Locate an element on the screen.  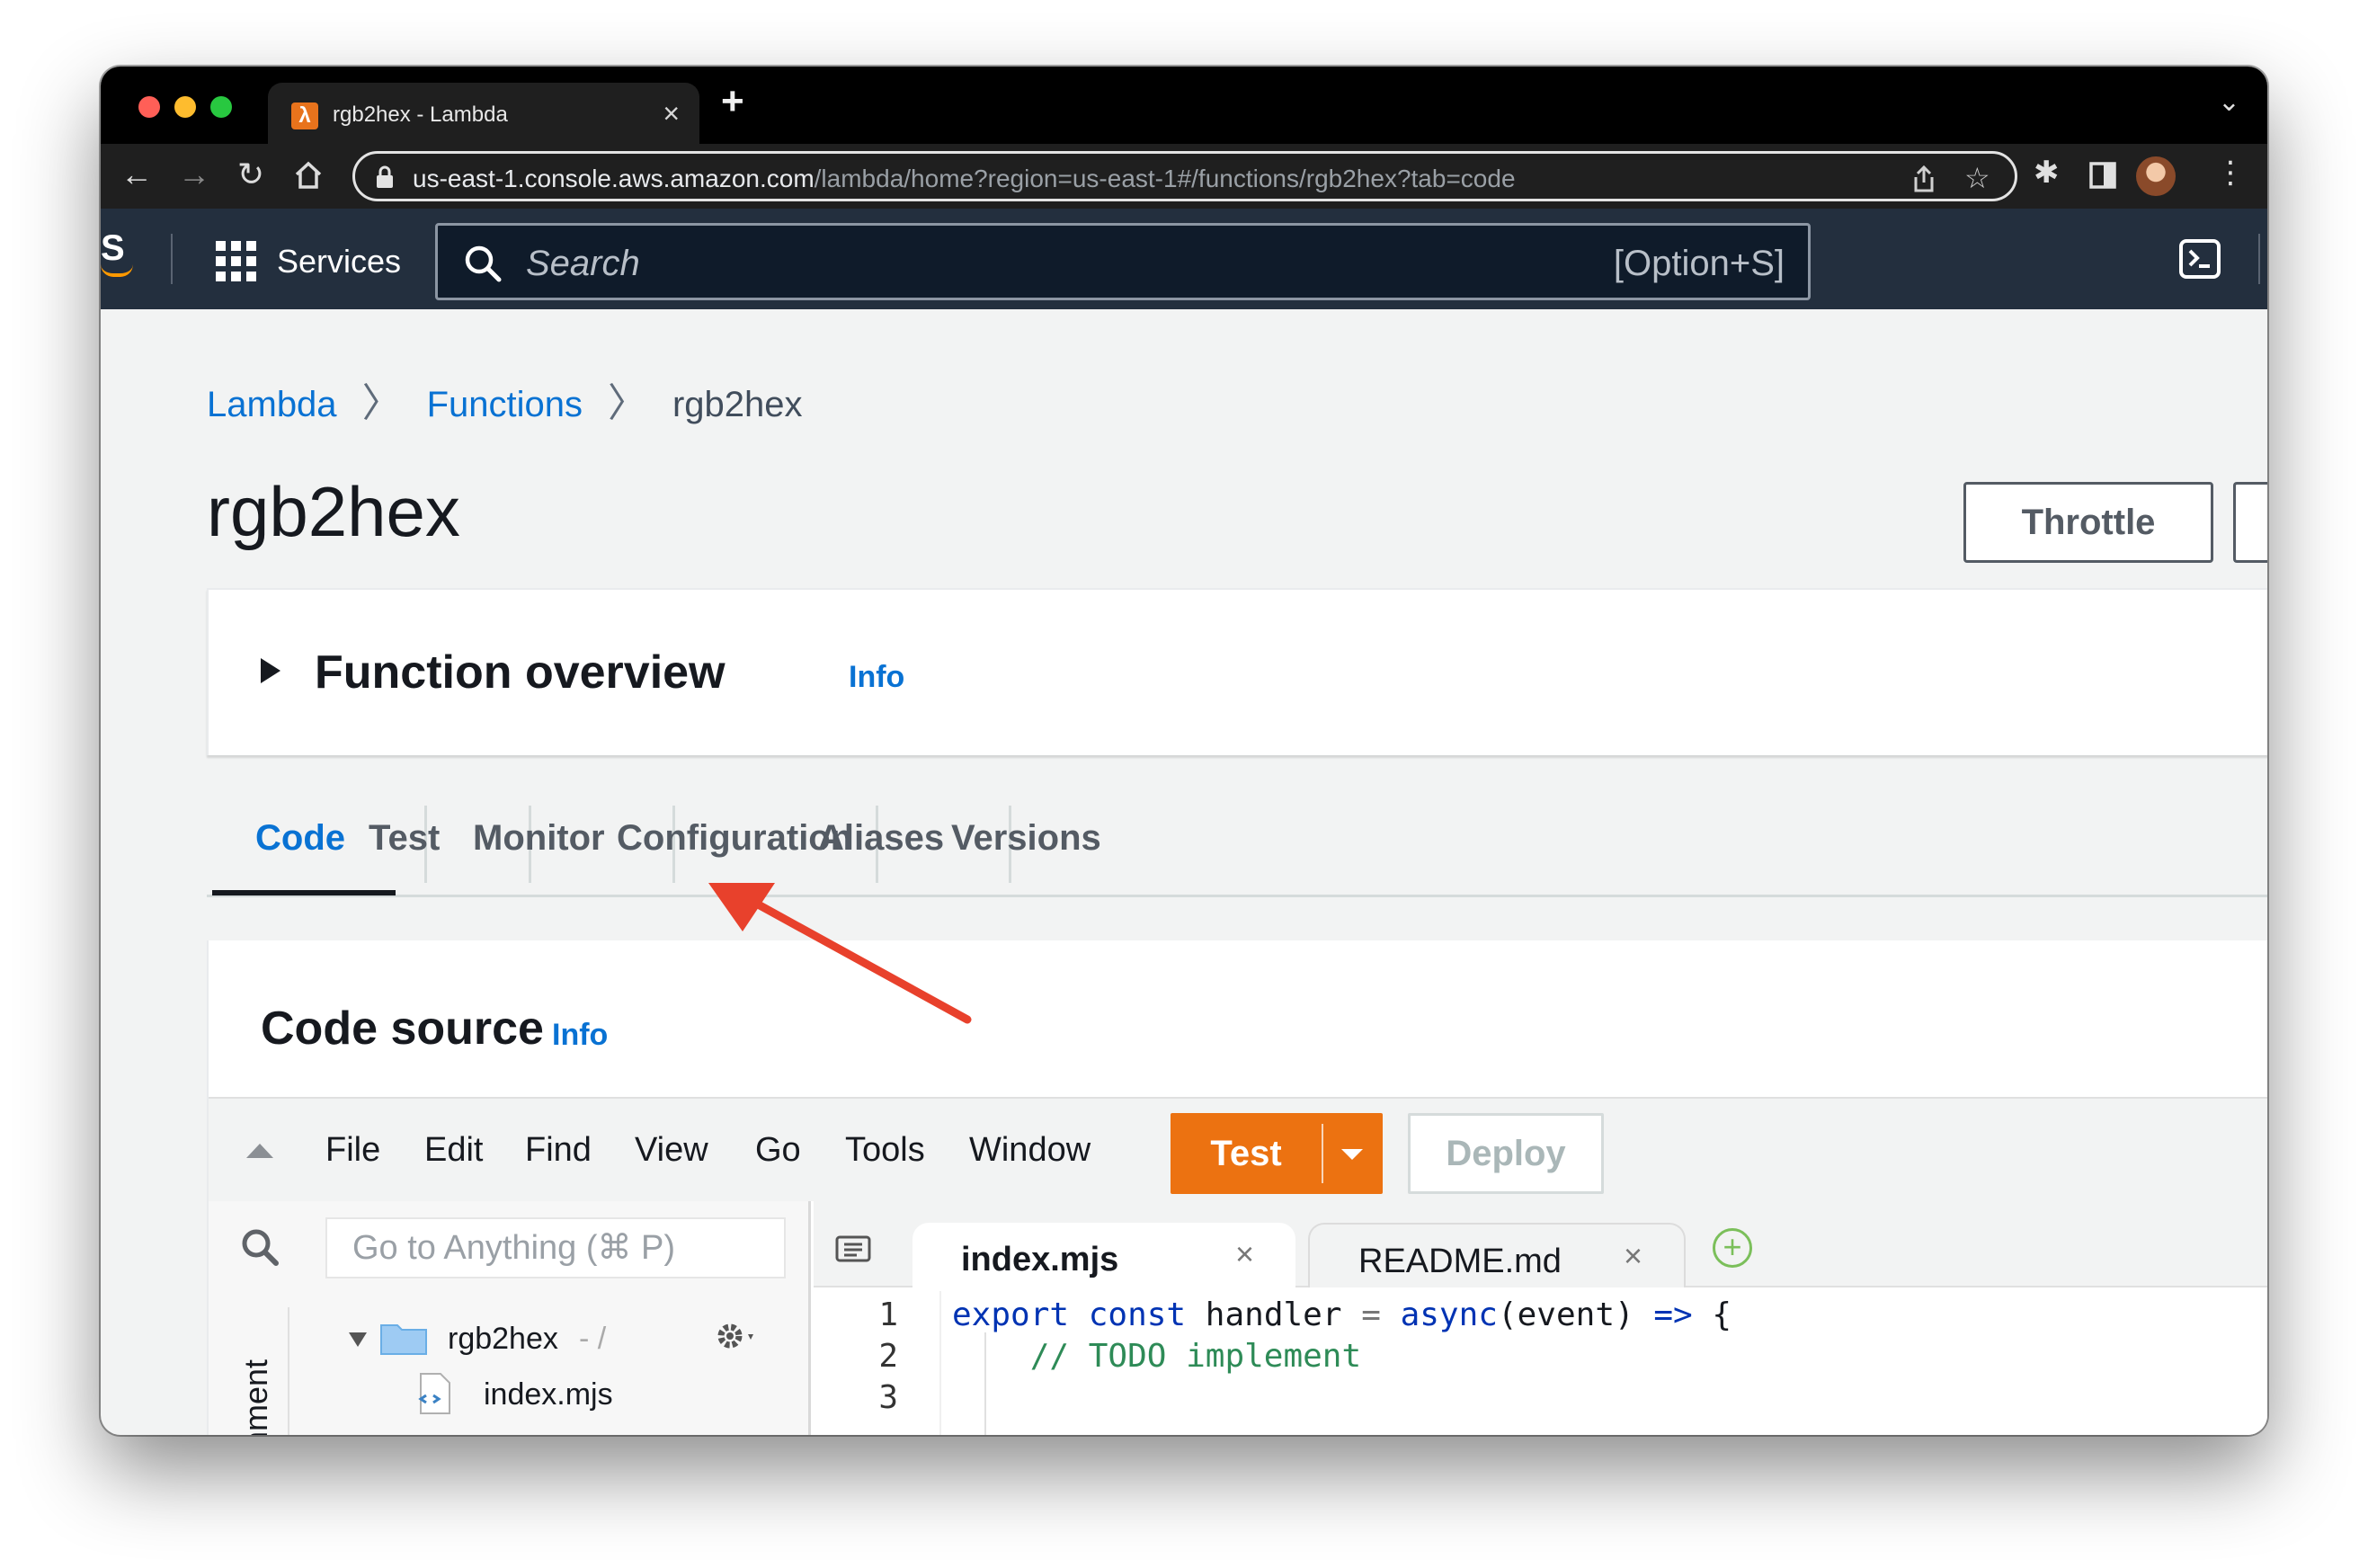
browser-tab-title: rgb2hex - Lambda is located at coordinates (420, 115).